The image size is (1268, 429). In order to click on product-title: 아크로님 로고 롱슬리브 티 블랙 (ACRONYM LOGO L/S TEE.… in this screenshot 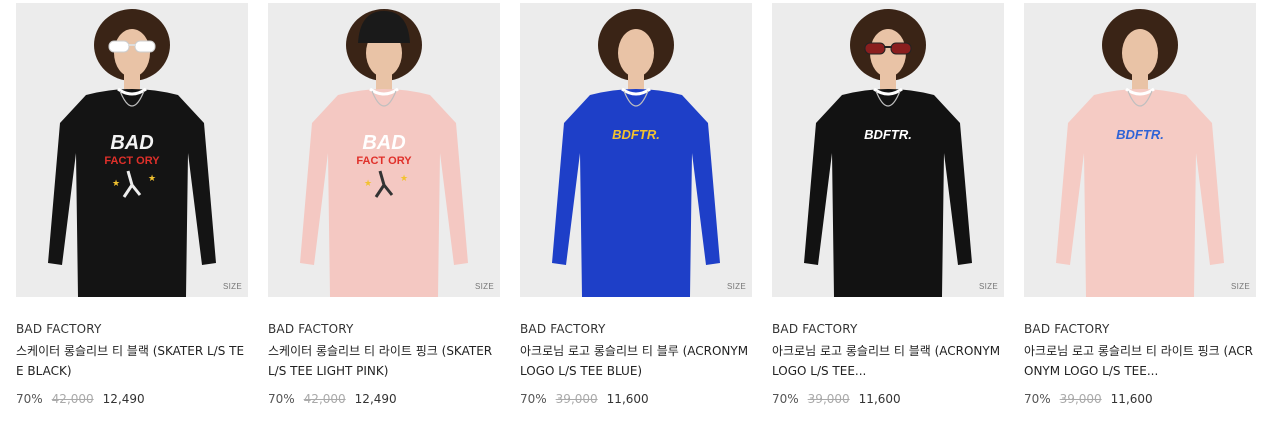, I will do `click(888, 361)`.